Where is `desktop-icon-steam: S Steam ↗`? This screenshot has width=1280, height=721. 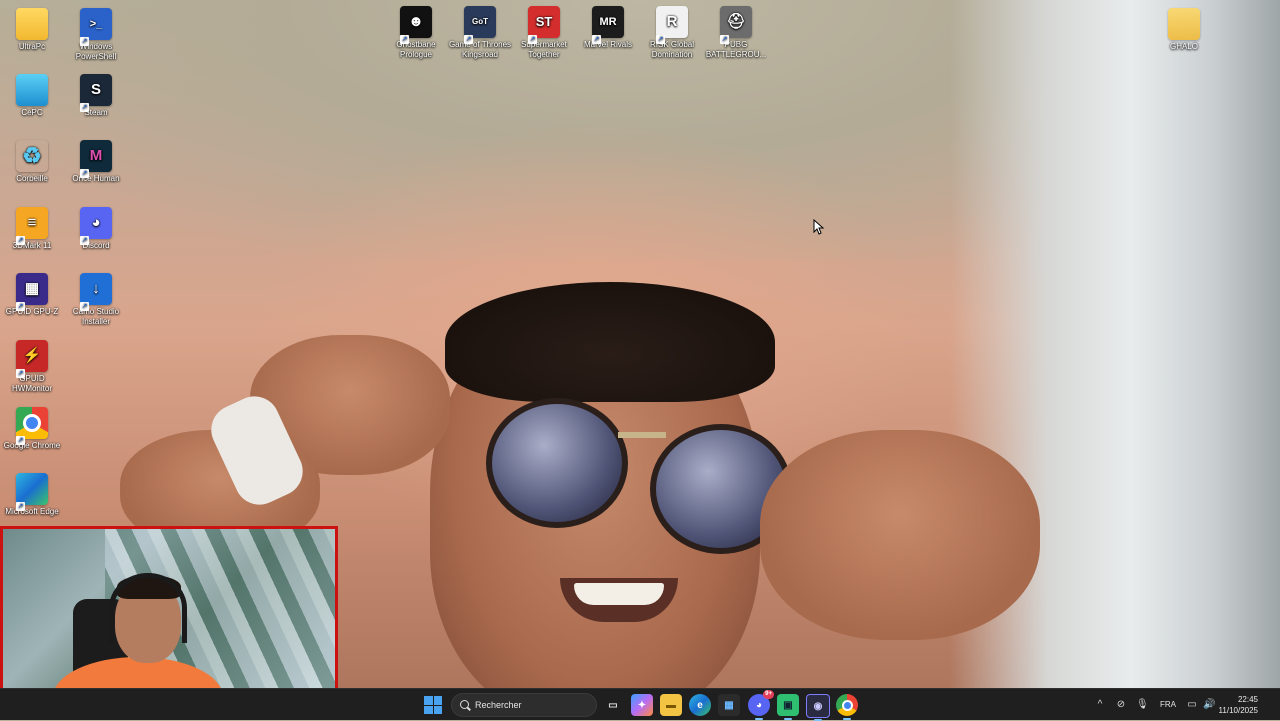 desktop-icon-steam: S Steam ↗ is located at coordinates (96, 96).